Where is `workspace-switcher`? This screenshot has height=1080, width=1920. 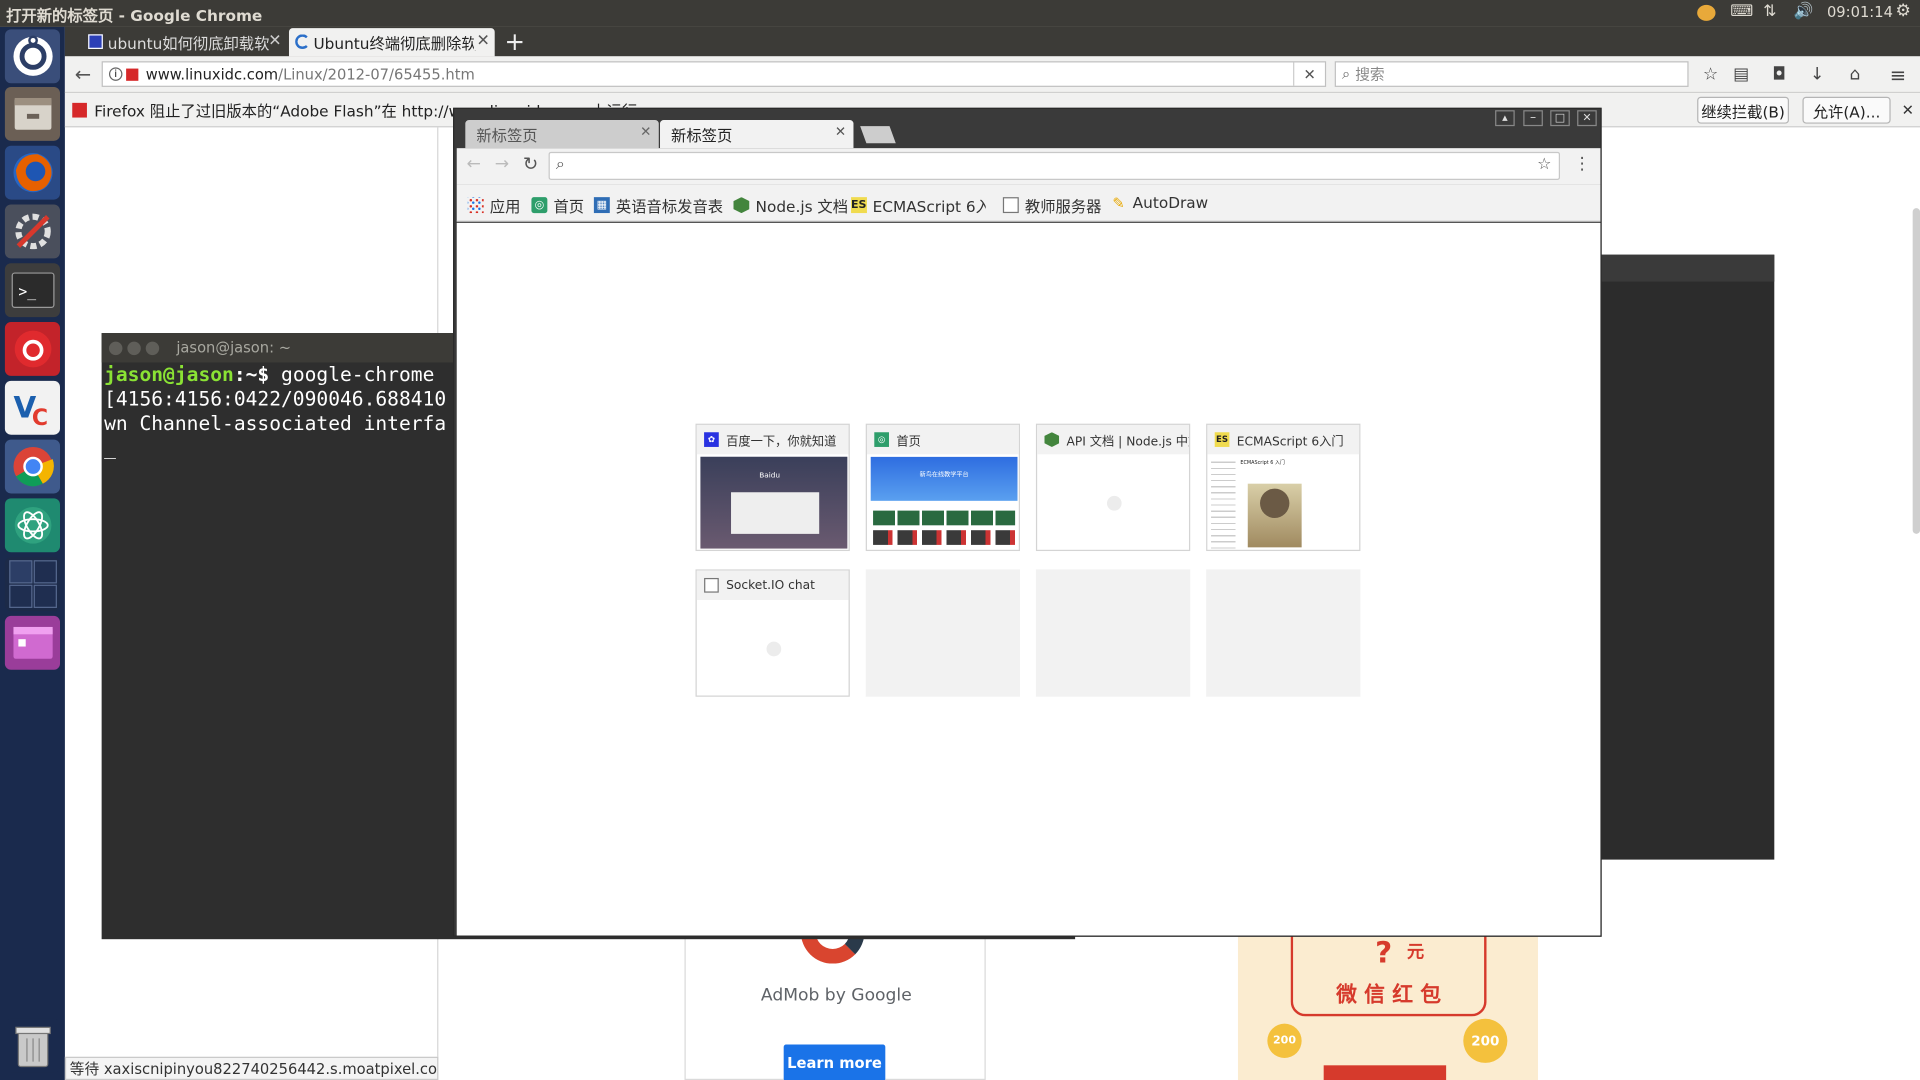
workspace-switcher is located at coordinates (32, 584).